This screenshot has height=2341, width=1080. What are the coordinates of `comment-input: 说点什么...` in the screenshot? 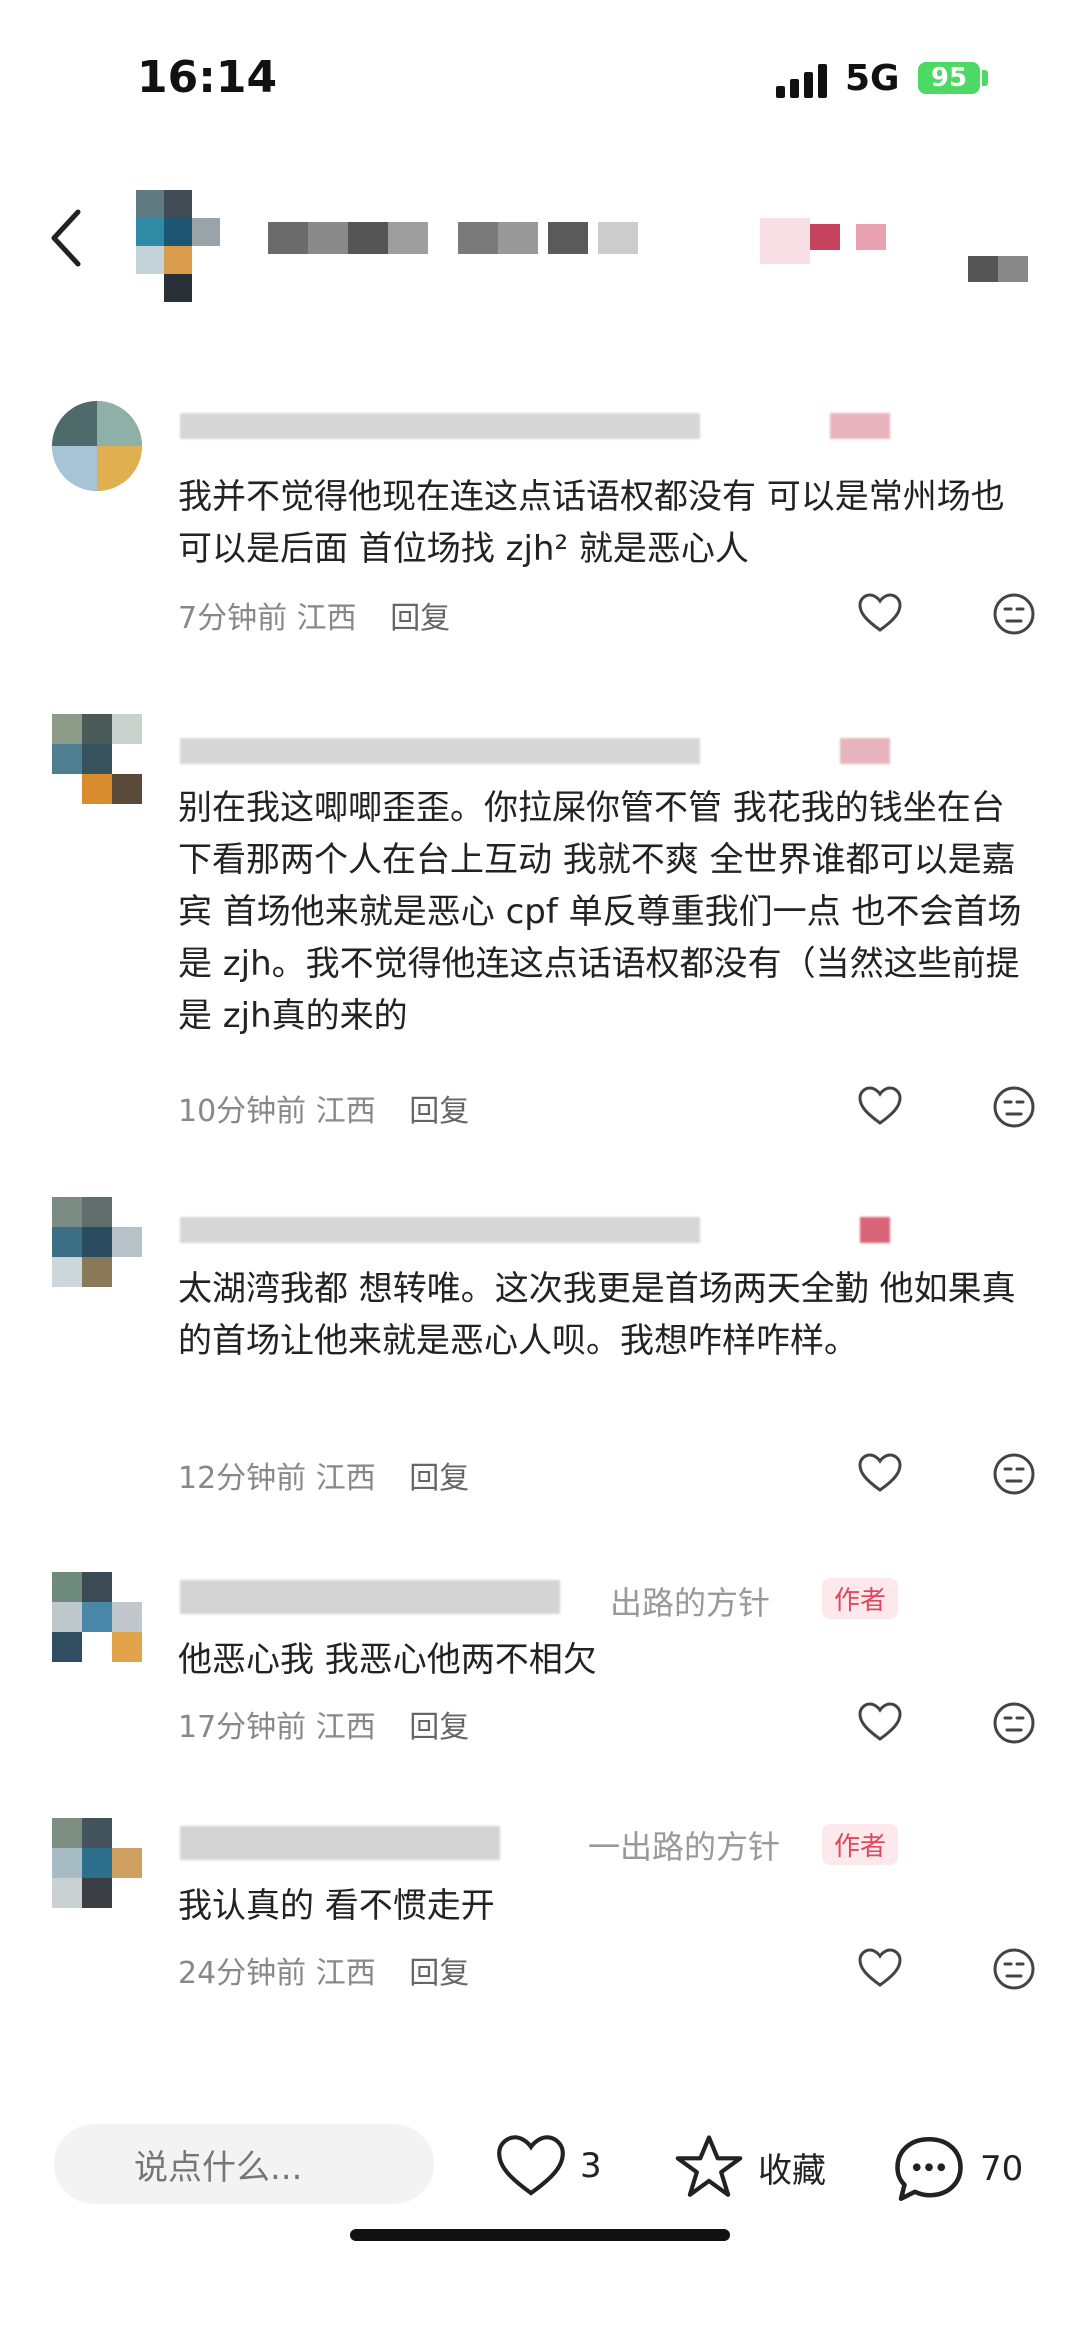 It's located at (244, 2164).